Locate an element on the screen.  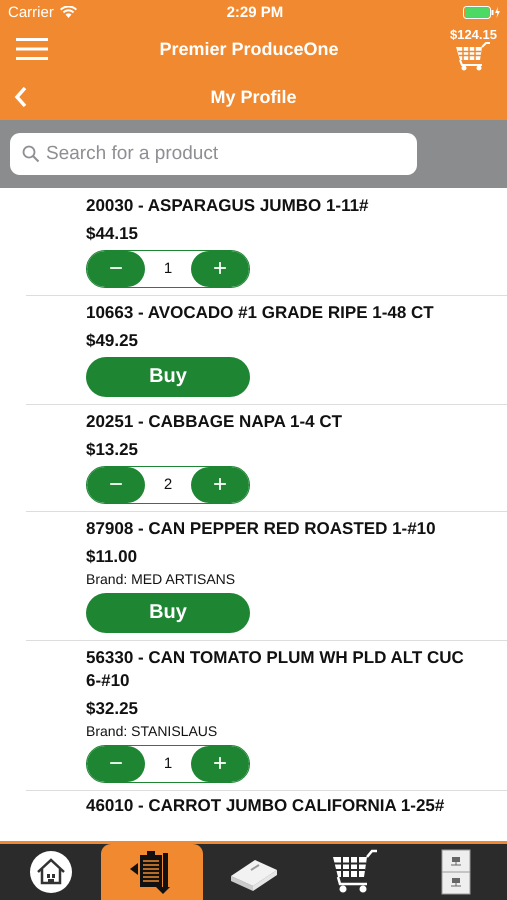
quantity-stepper: − 2 + is located at coordinates (168, 485).